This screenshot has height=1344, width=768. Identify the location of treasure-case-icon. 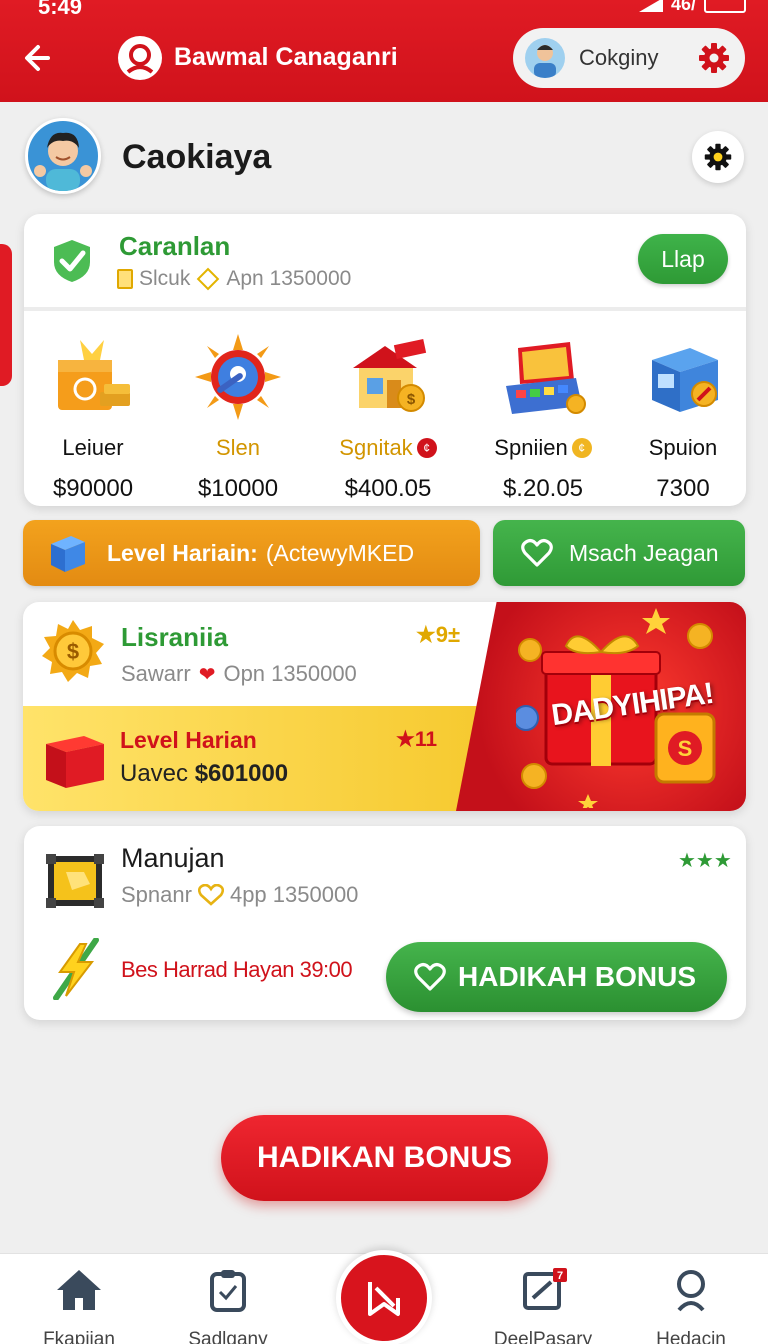
(546, 378).